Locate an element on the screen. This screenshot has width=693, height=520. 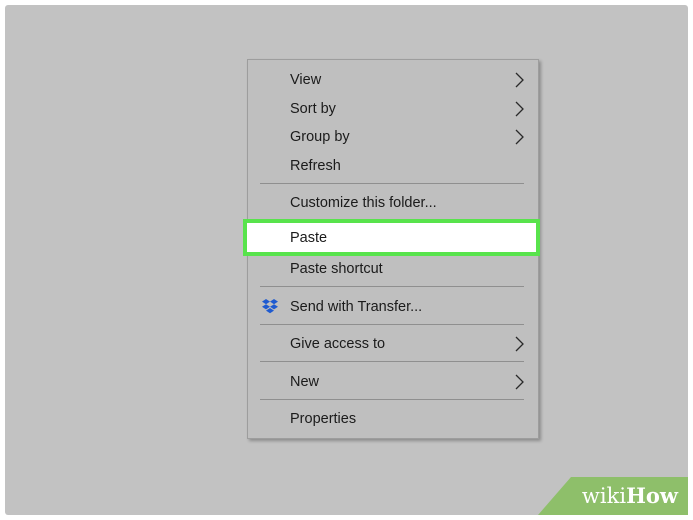
menu-item-sort-by: Sort by is located at coordinates (393, 109).